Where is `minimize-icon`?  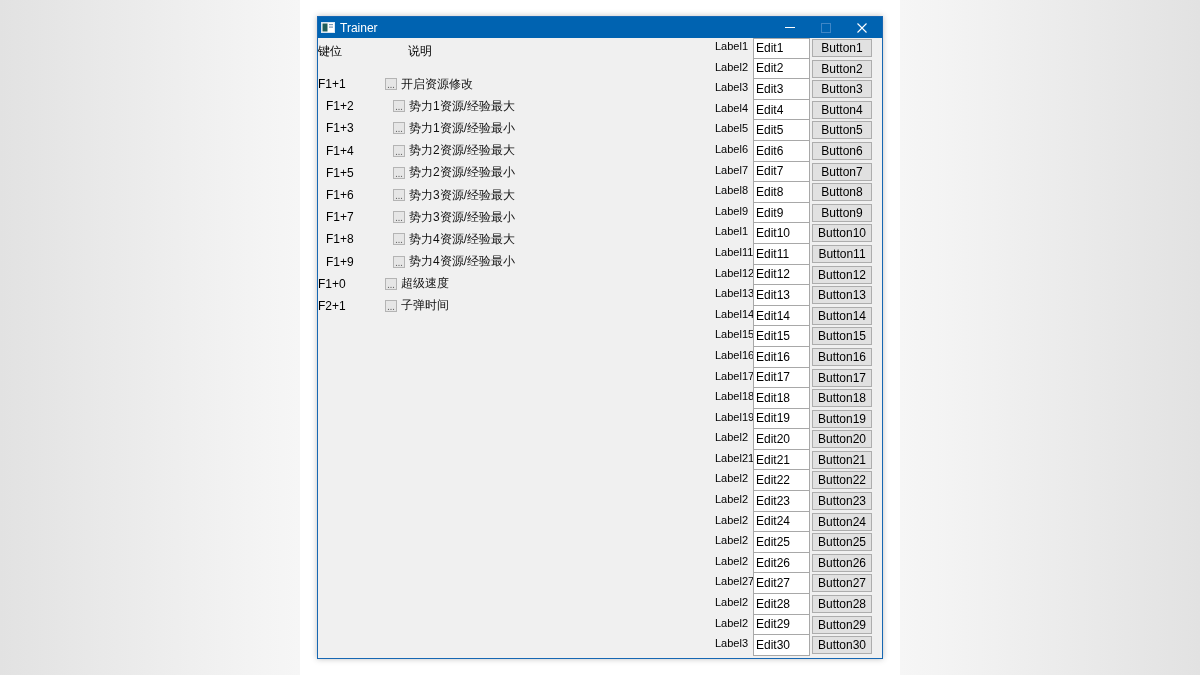 minimize-icon is located at coordinates (790, 27).